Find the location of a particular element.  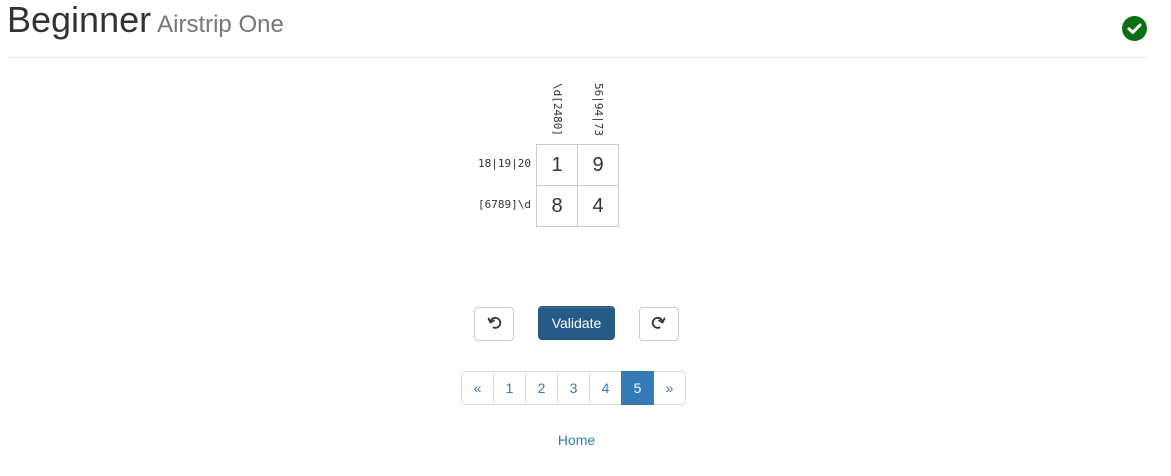

grid-row: 8 4 is located at coordinates (577, 206).